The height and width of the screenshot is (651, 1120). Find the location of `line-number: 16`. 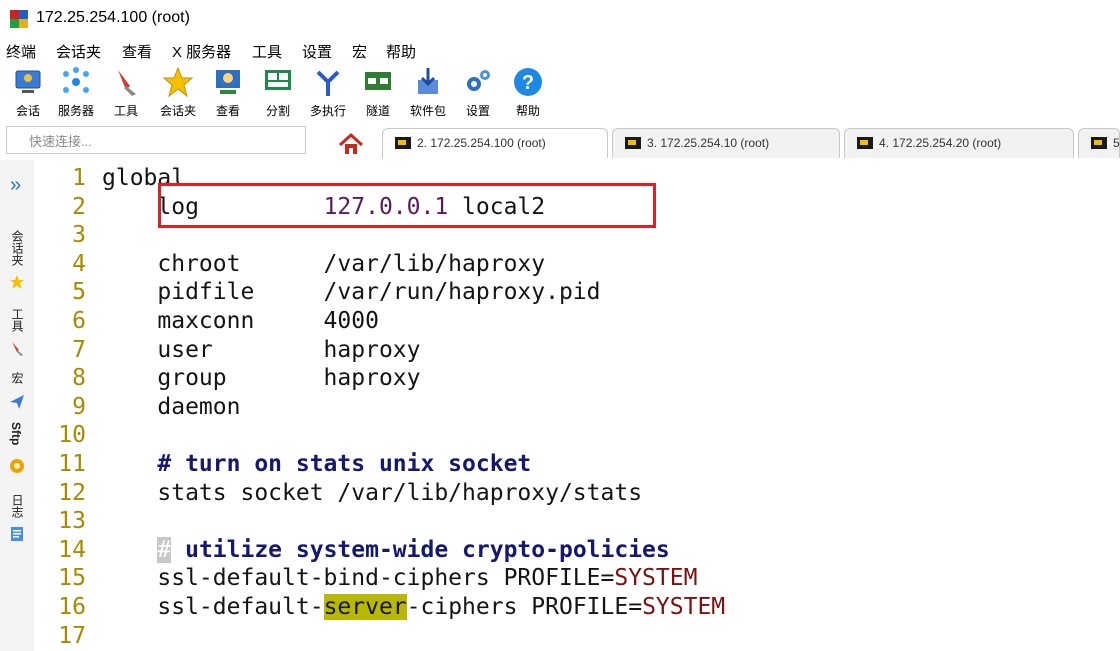

line-number: 16 is located at coordinates (72, 607).